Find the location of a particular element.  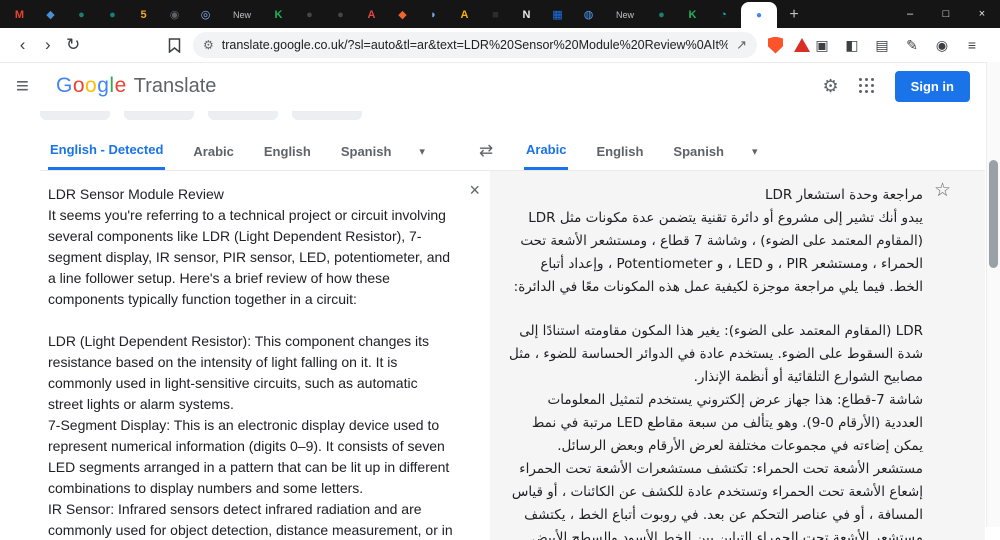

brave-shield-icon is located at coordinates (775, 45).